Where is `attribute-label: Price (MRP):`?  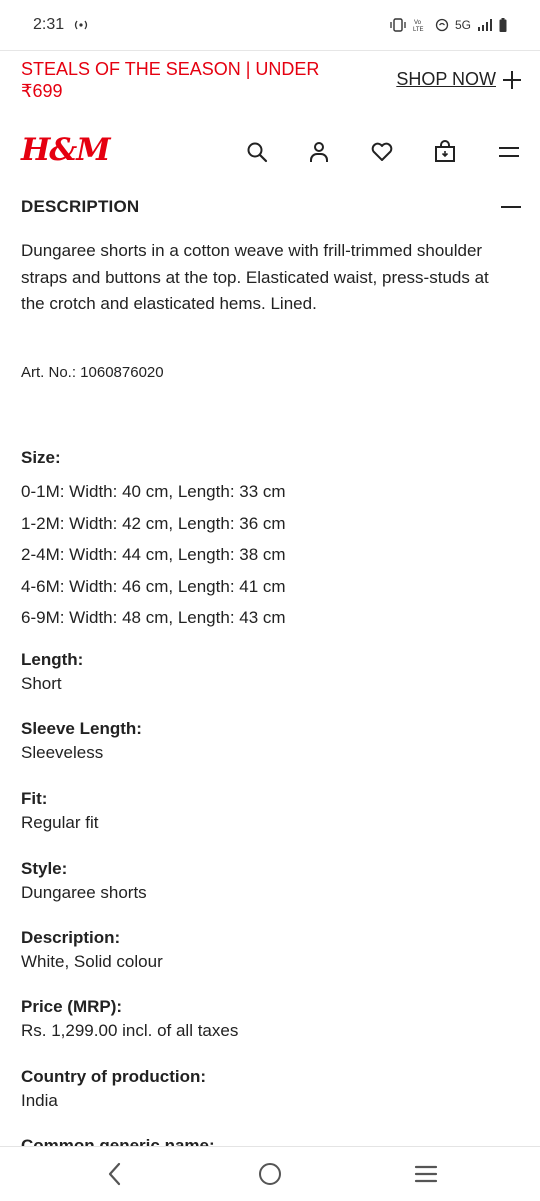
attribute-label: Price (MRP): is located at coordinates (72, 1006).